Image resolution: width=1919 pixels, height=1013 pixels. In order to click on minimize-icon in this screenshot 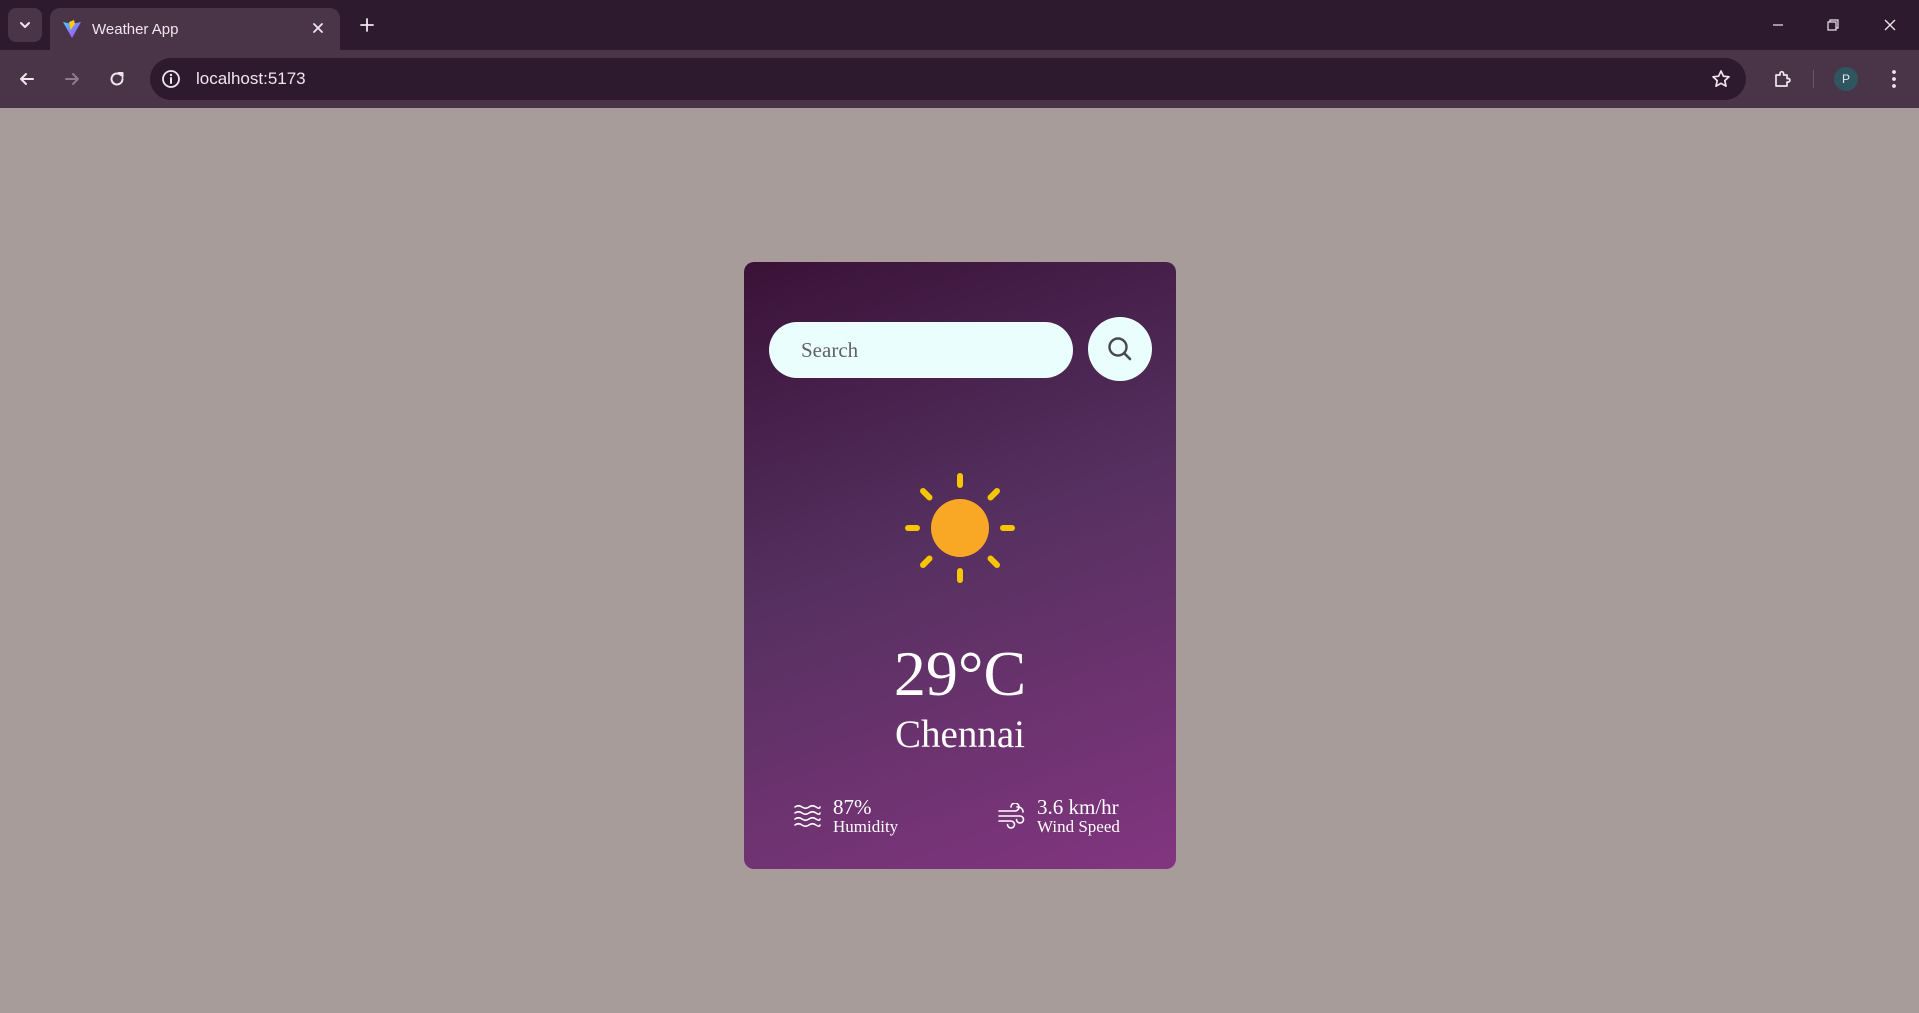, I will do `click(1778, 25)`.